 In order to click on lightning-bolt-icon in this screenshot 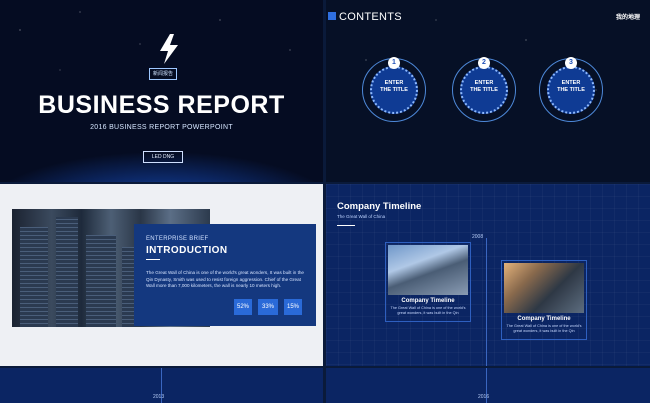, I will do `click(169, 49)`.